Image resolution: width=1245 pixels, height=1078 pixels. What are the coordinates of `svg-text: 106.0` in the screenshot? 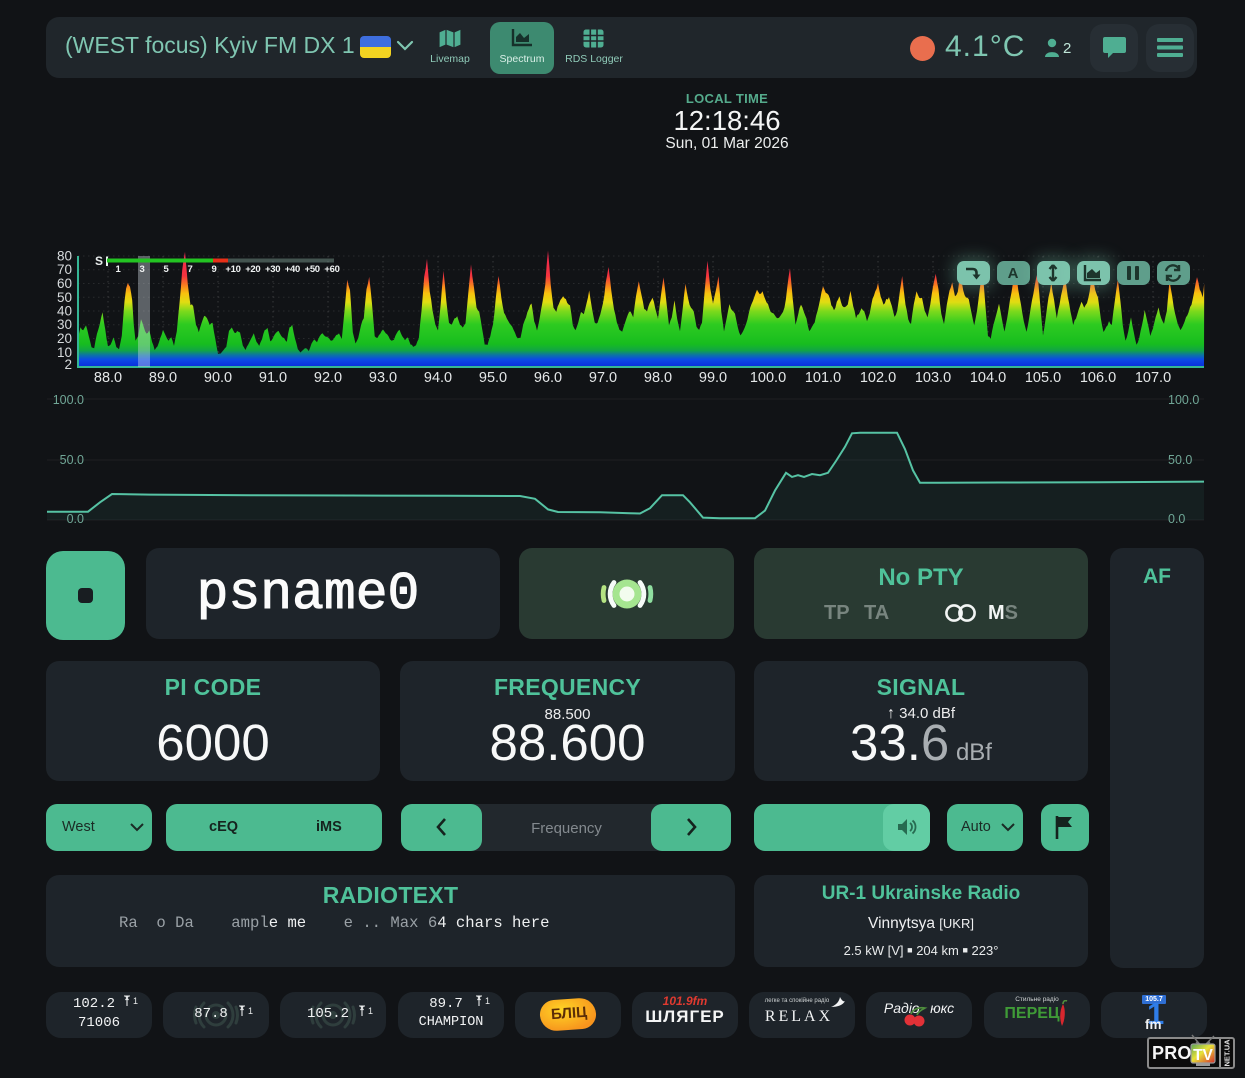 It's located at (1098, 378).